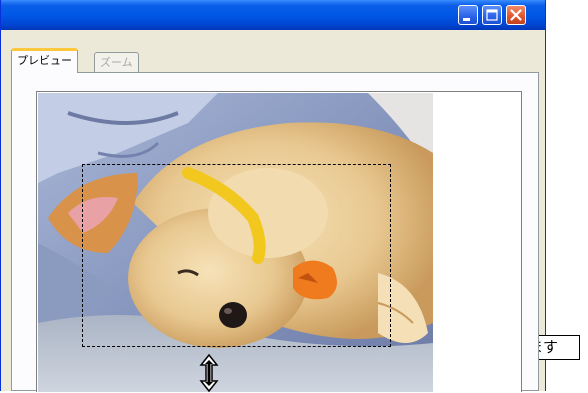 This screenshot has width=588, height=393. I want to click on close-button, so click(516, 15).